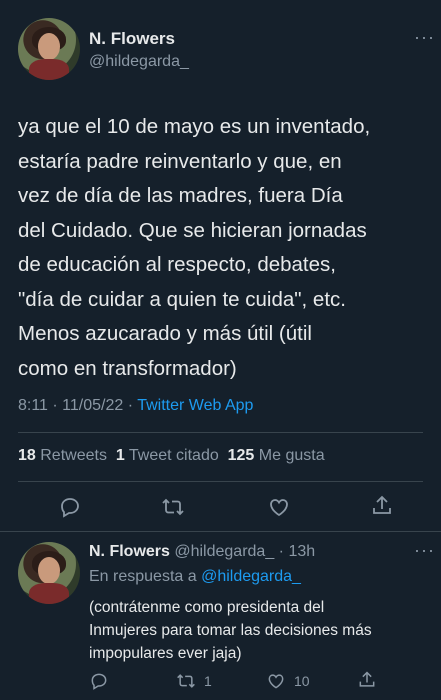  What do you see at coordinates (208, 681) in the screenshot?
I see `reply-retweet-count: 1` at bounding box center [208, 681].